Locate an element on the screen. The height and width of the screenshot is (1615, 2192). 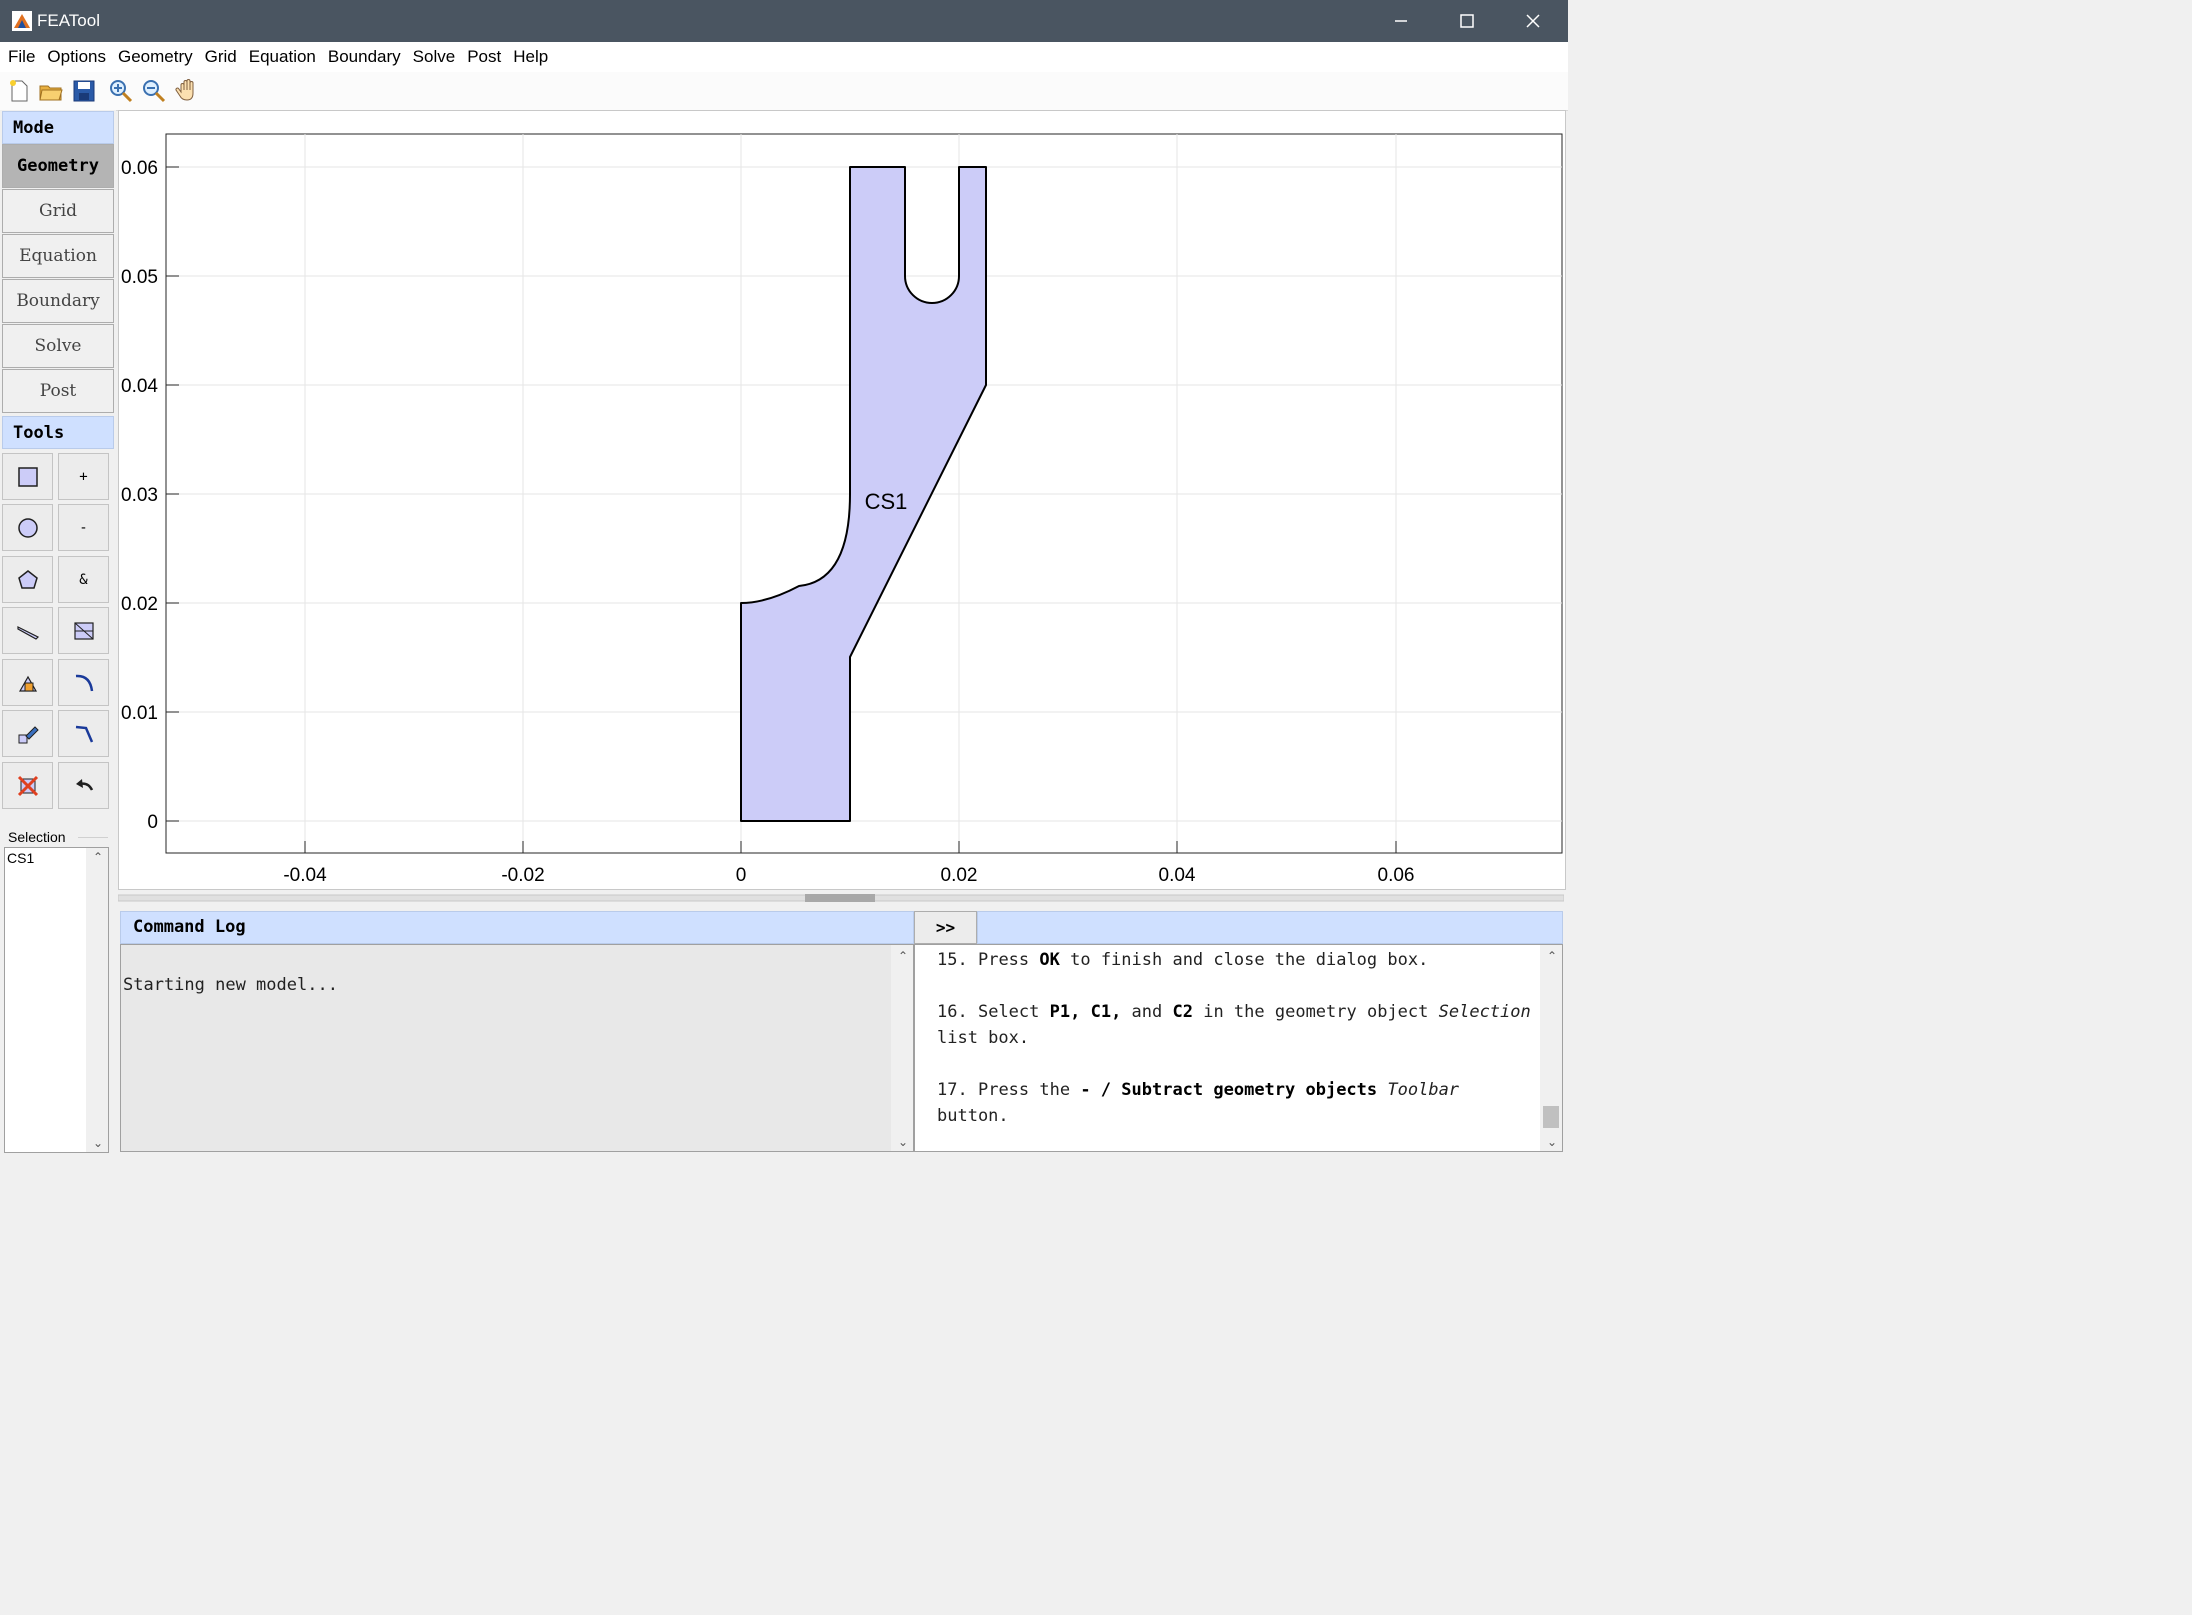
close-icon is located at coordinates (1533, 21).